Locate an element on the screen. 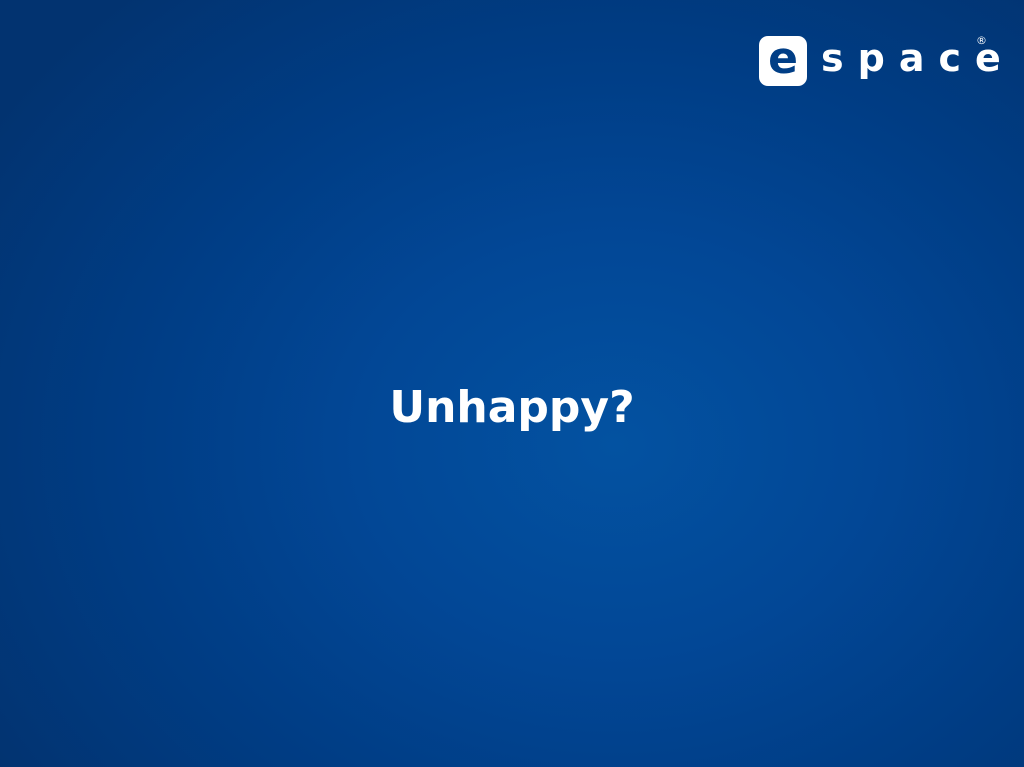 The width and height of the screenshot is (1024, 767). registered-mark: ® is located at coordinates (981, 40).